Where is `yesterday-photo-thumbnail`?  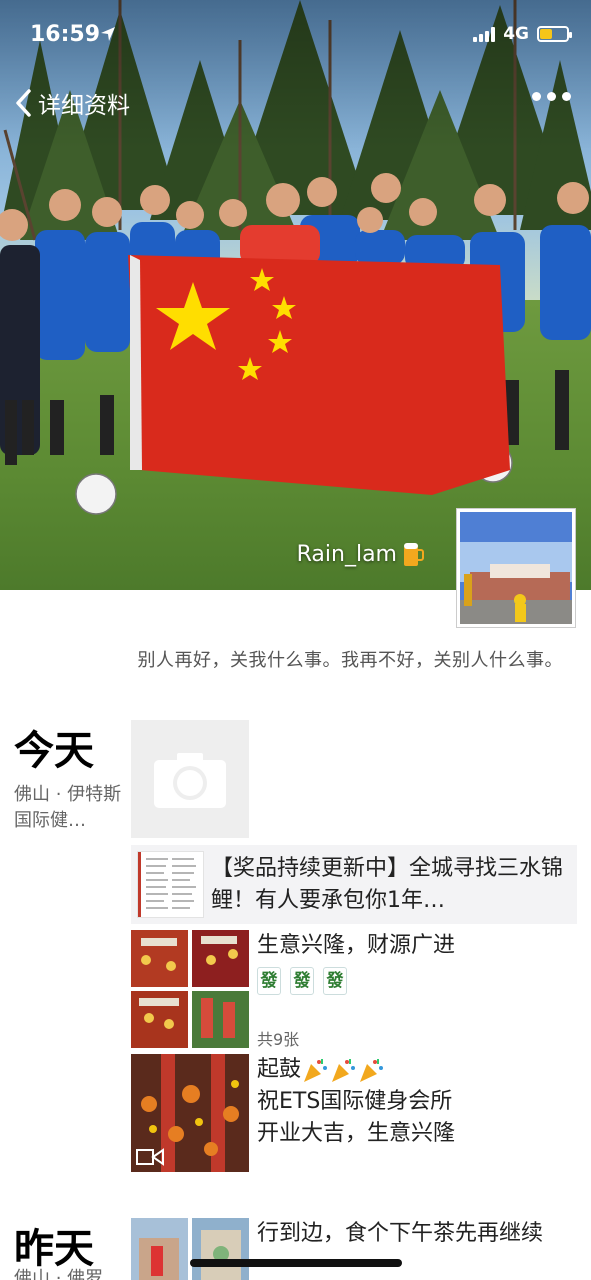
yesterday-photo-thumbnail is located at coordinates (190, 1249).